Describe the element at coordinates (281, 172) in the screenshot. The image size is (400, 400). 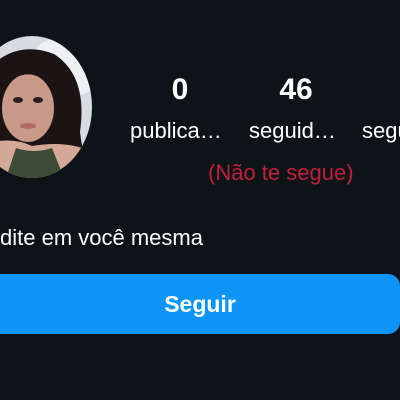
I see `follows-you-status: (Não te segue)` at that location.